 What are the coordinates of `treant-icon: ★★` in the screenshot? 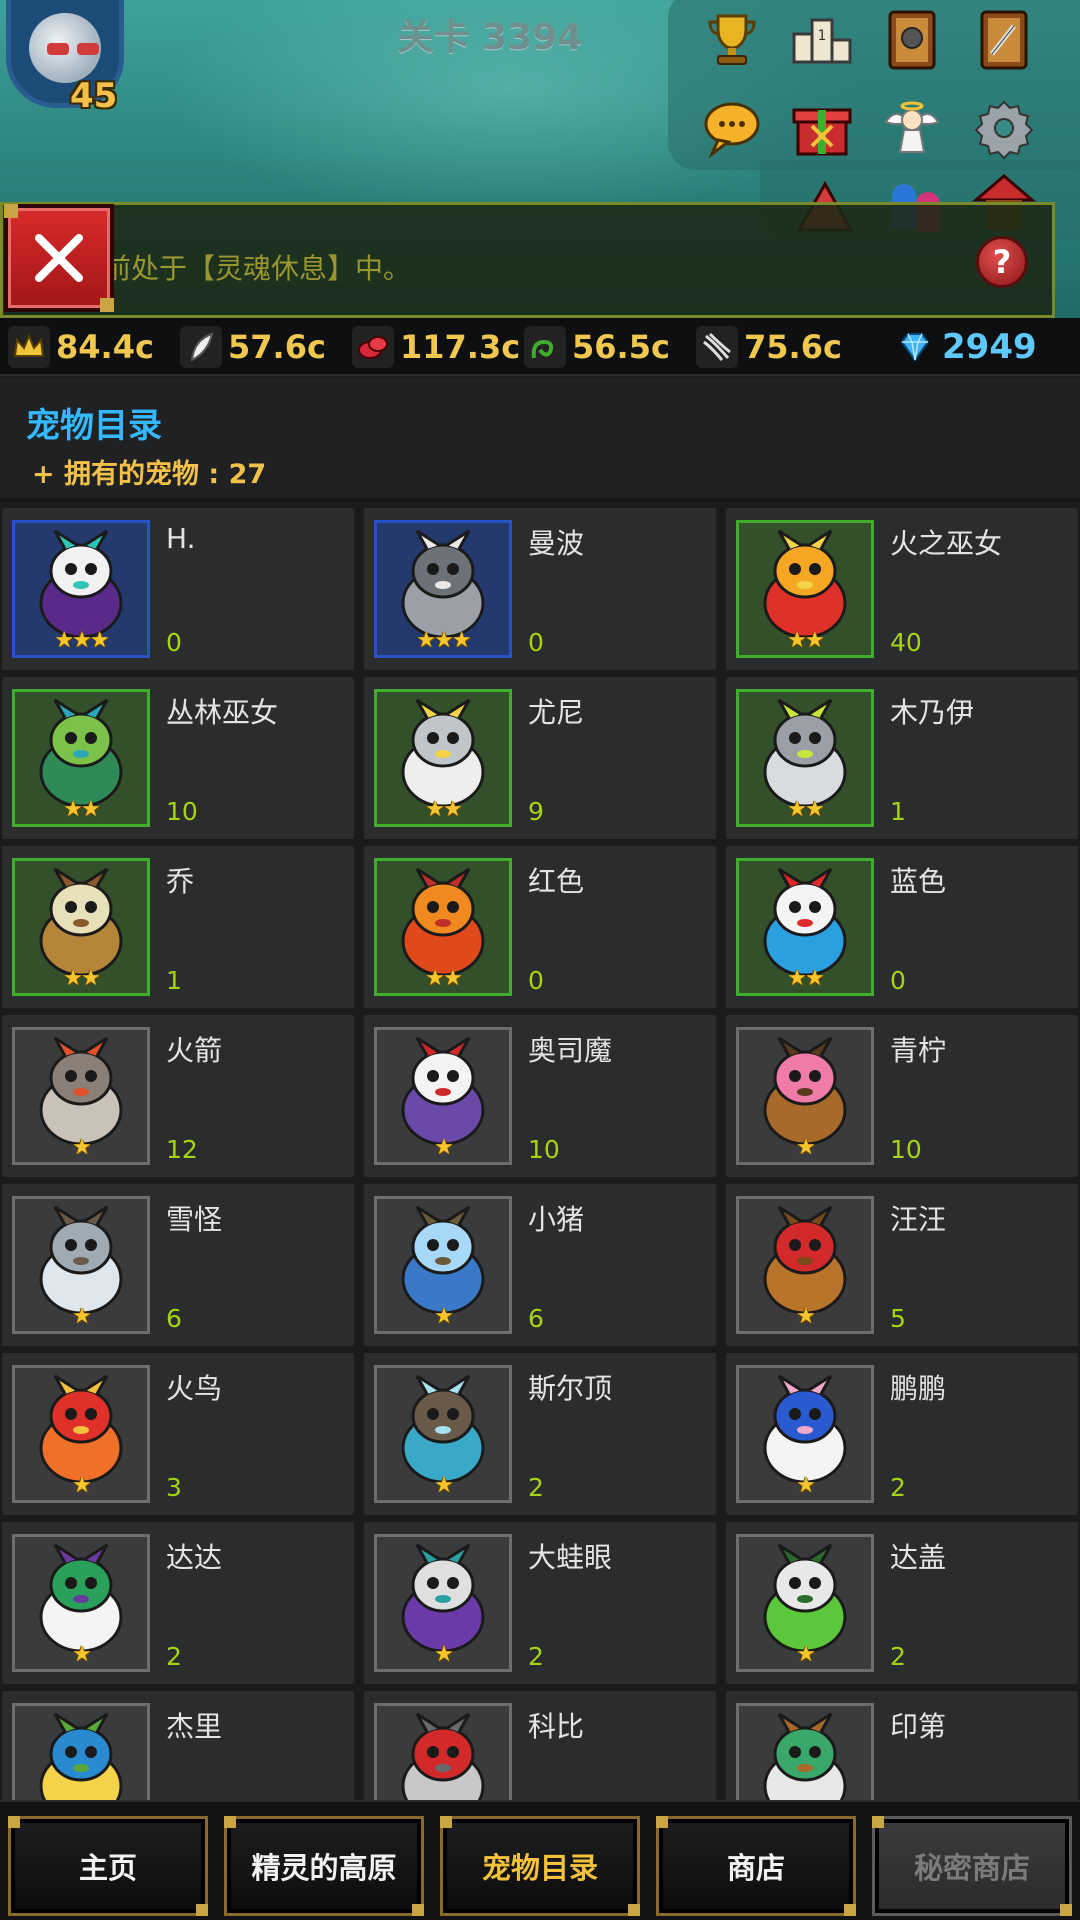 It's located at (81, 927).